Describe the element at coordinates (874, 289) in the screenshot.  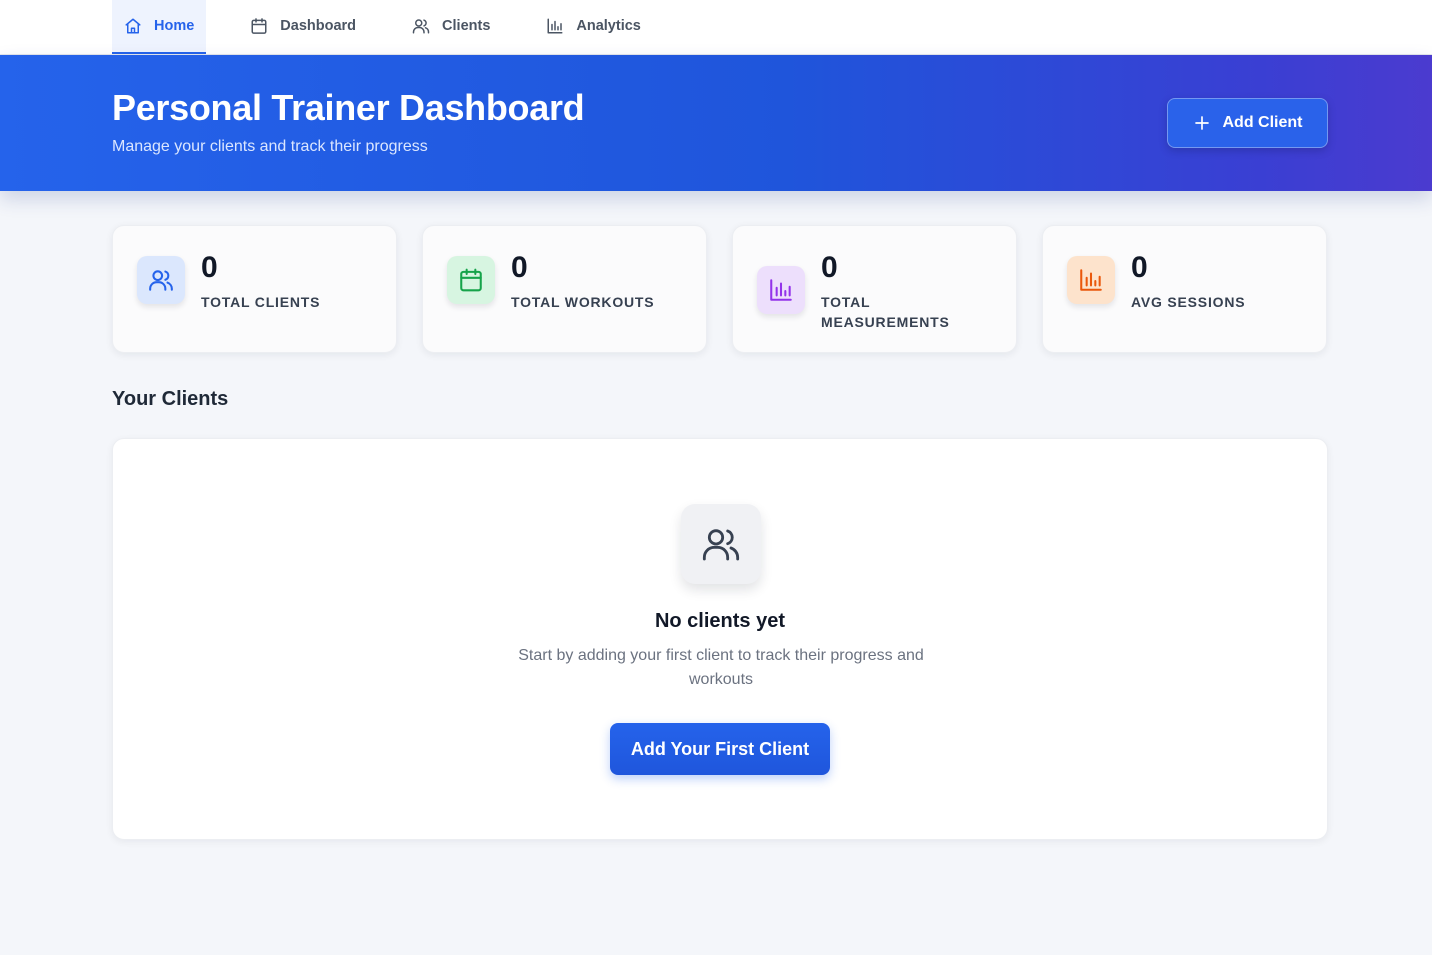
I see `stat-card-total-measurements: 0 Total Measurements` at that location.